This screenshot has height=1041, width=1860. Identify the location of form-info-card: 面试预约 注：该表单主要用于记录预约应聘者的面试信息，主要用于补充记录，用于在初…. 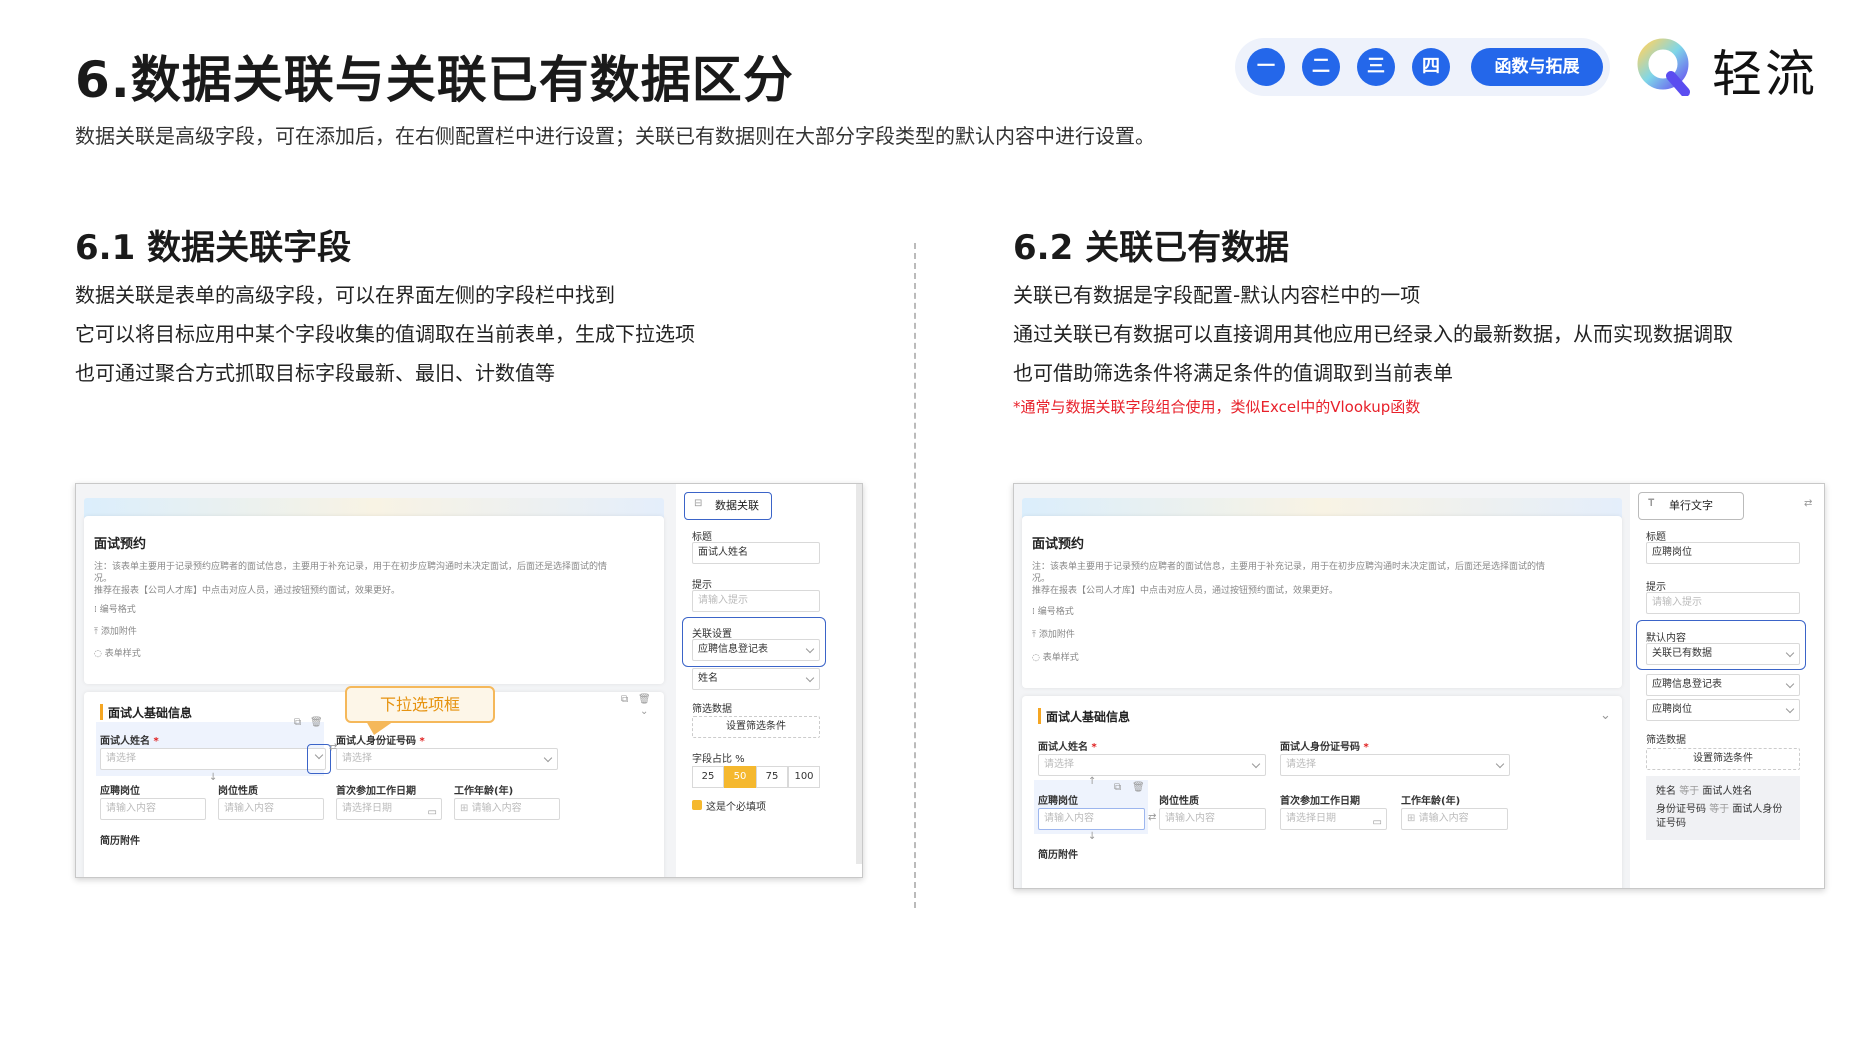
(1322, 602).